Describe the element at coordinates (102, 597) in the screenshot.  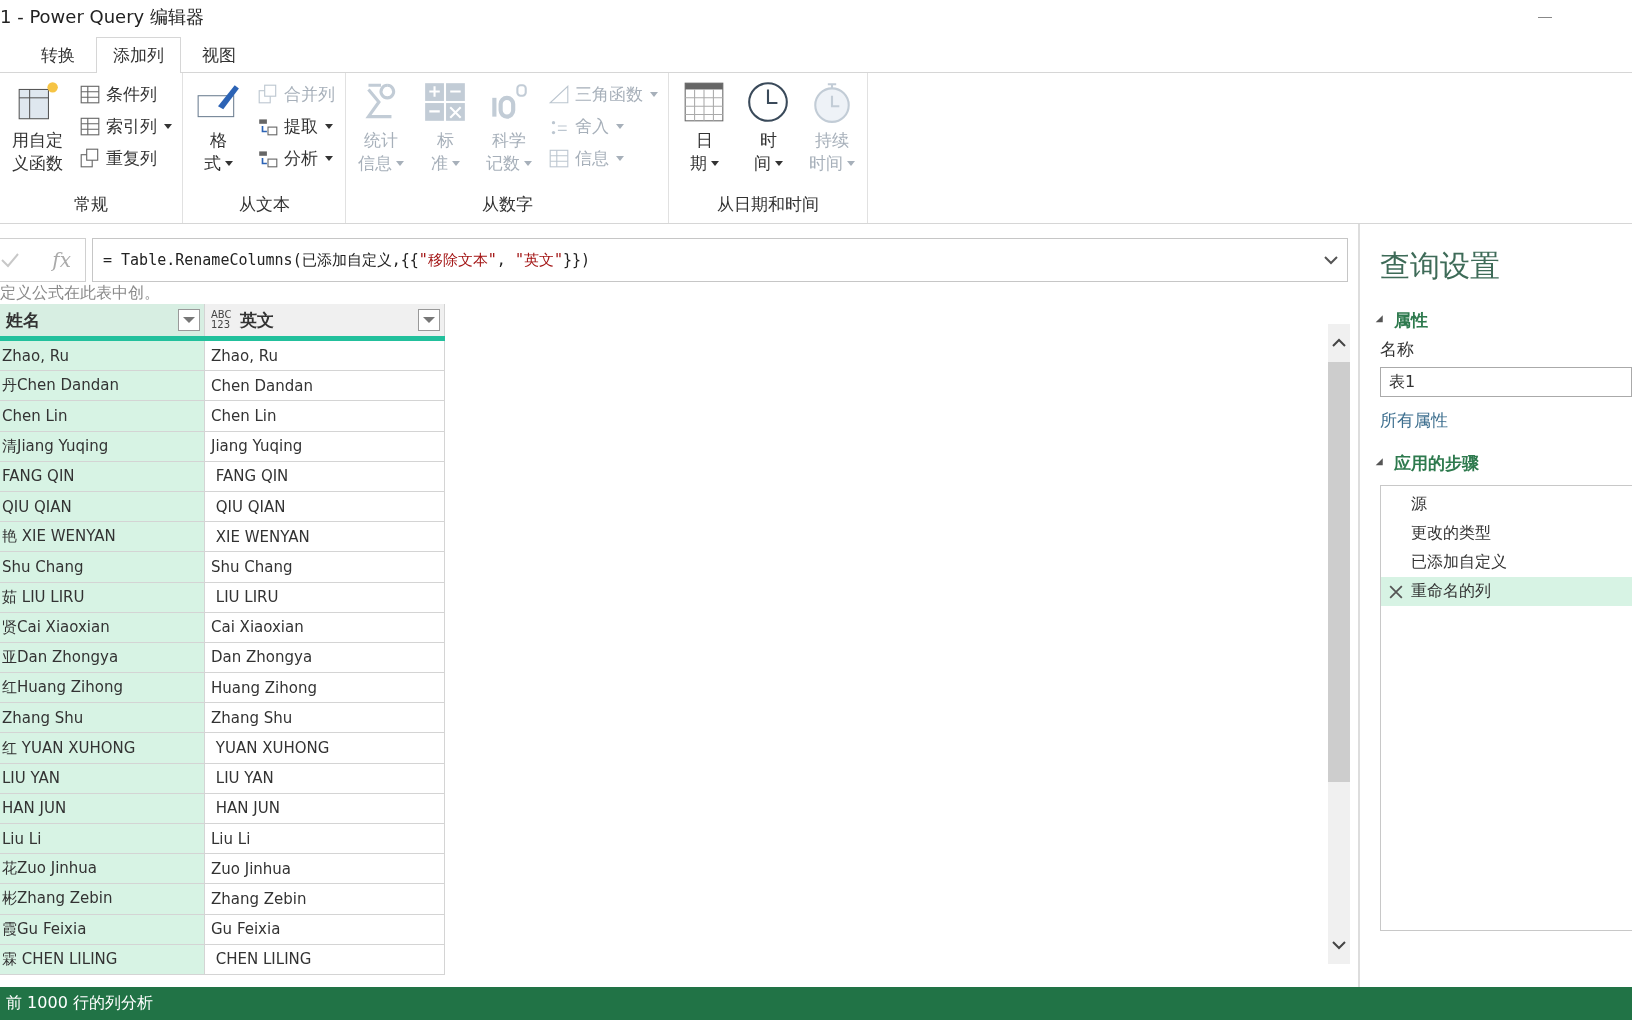
I see `table-cell: 茹 LIU LIRU` at that location.